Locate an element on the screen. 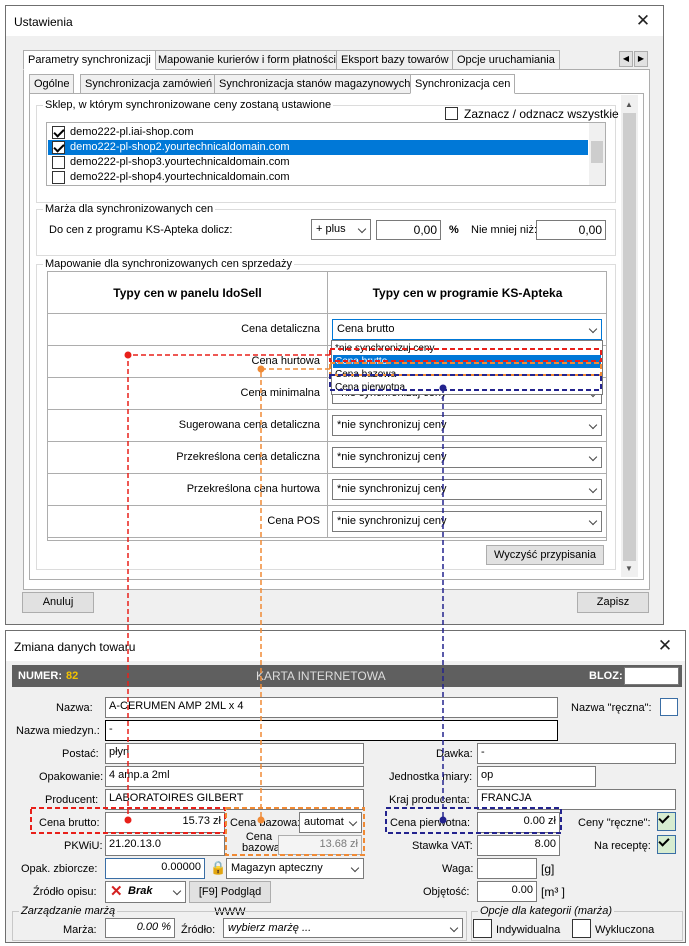 This screenshot has width=689, height=946. opak-input: 0.00000 is located at coordinates (155, 868).